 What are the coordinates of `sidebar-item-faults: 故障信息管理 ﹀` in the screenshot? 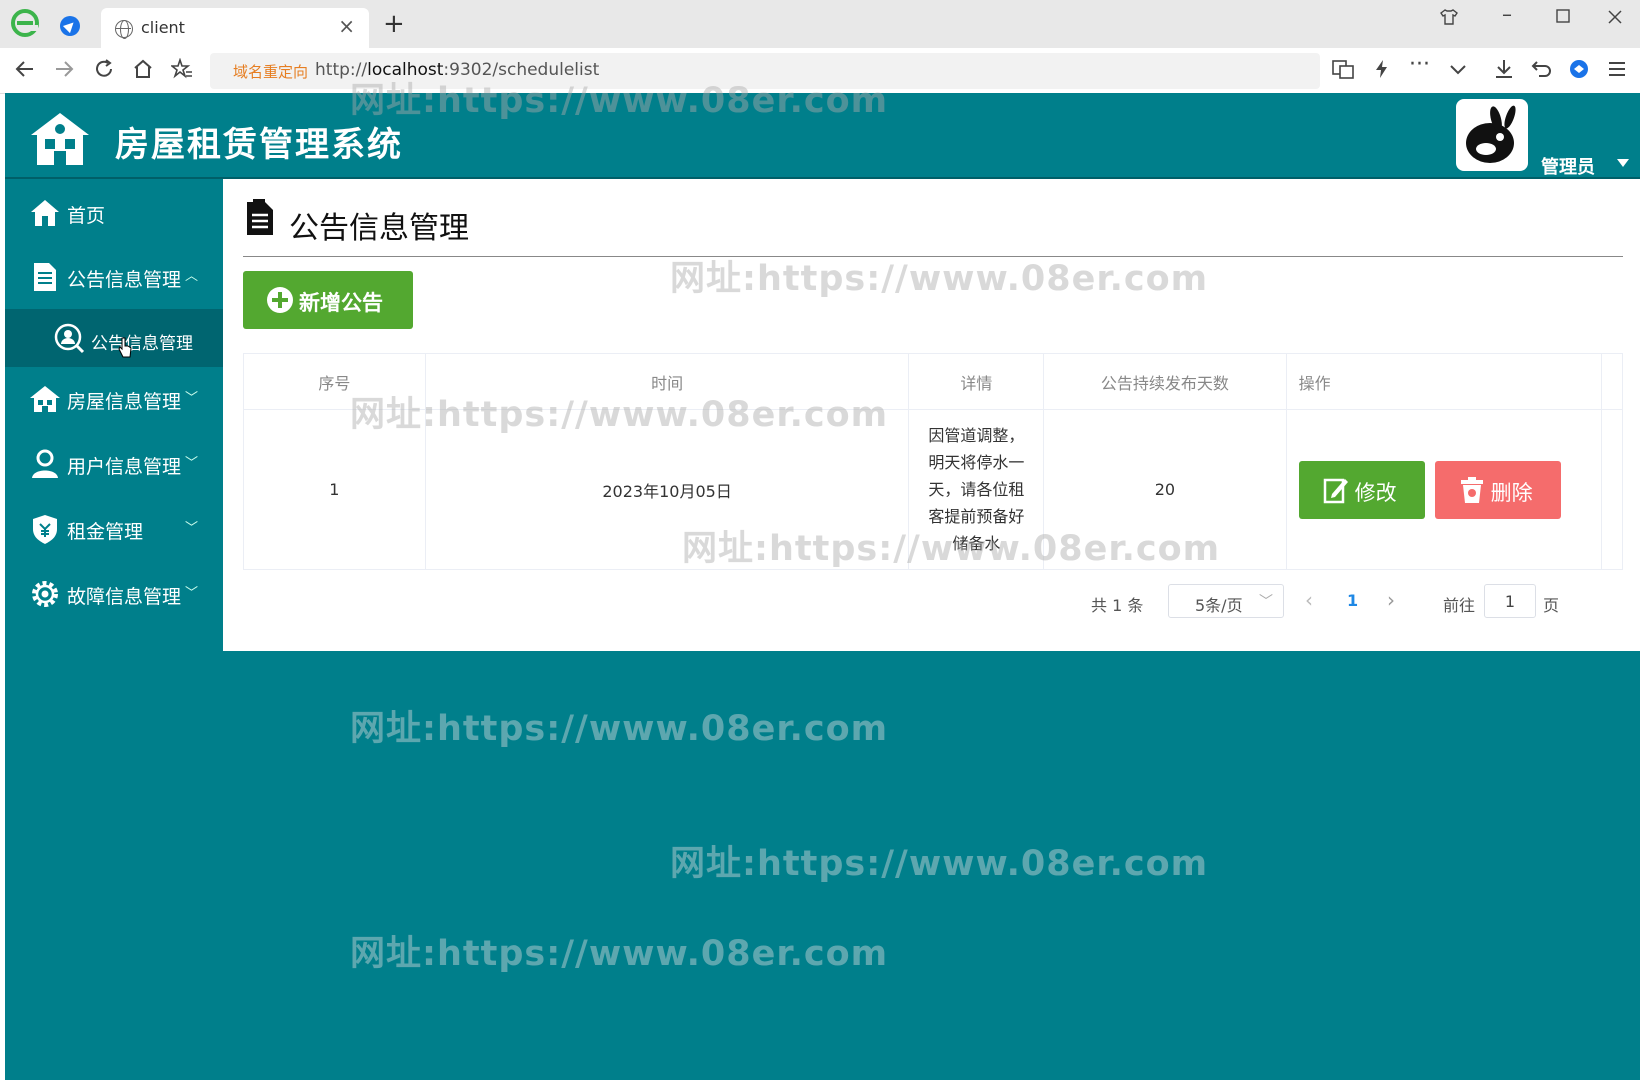 It's located at (114, 594).